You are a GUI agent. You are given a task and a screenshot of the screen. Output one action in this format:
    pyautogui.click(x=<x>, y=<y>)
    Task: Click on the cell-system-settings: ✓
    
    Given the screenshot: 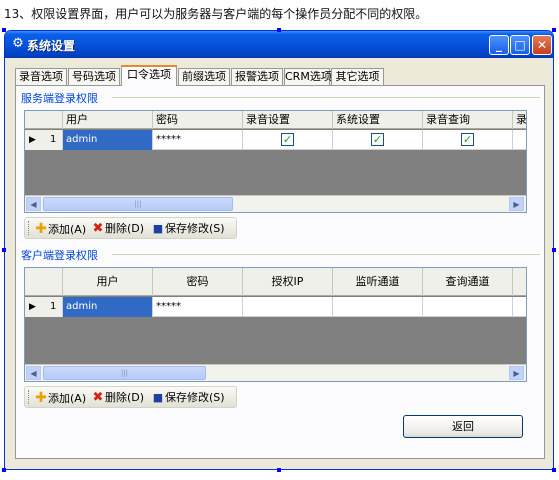 What is the action you would take?
    pyautogui.click(x=378, y=140)
    